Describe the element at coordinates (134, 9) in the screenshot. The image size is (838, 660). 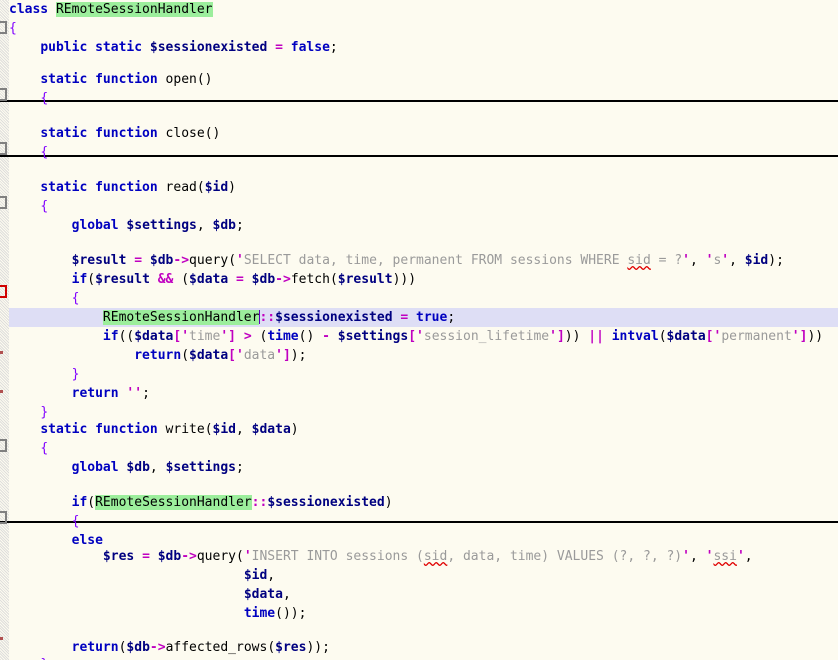
I see `symbol-occurrence-class-decl: REmoteSessionHandler` at that location.